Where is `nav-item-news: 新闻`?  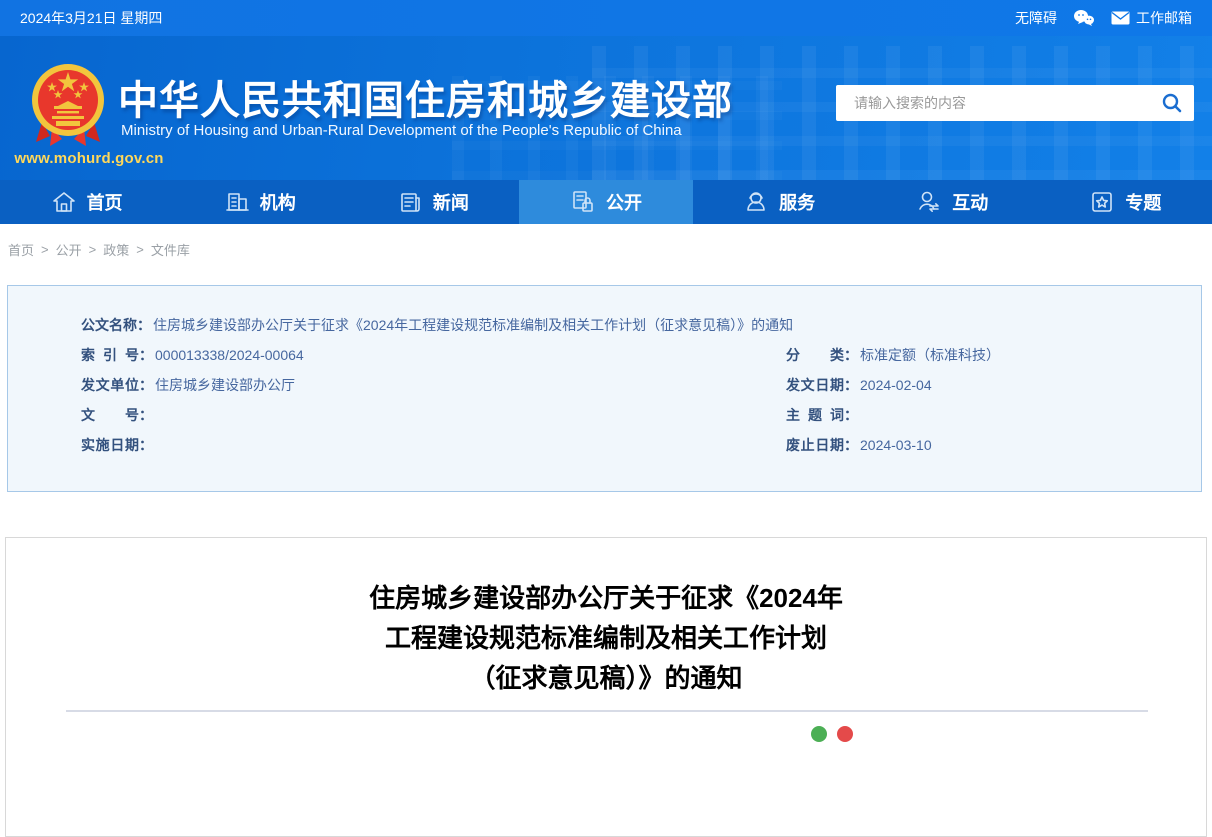 nav-item-news: 新闻 is located at coordinates (432, 202).